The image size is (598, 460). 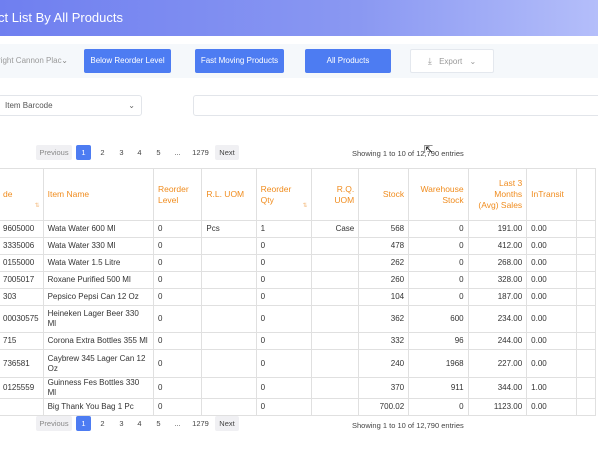 I want to click on page-header: ct List By All Products, so click(x=299, y=18).